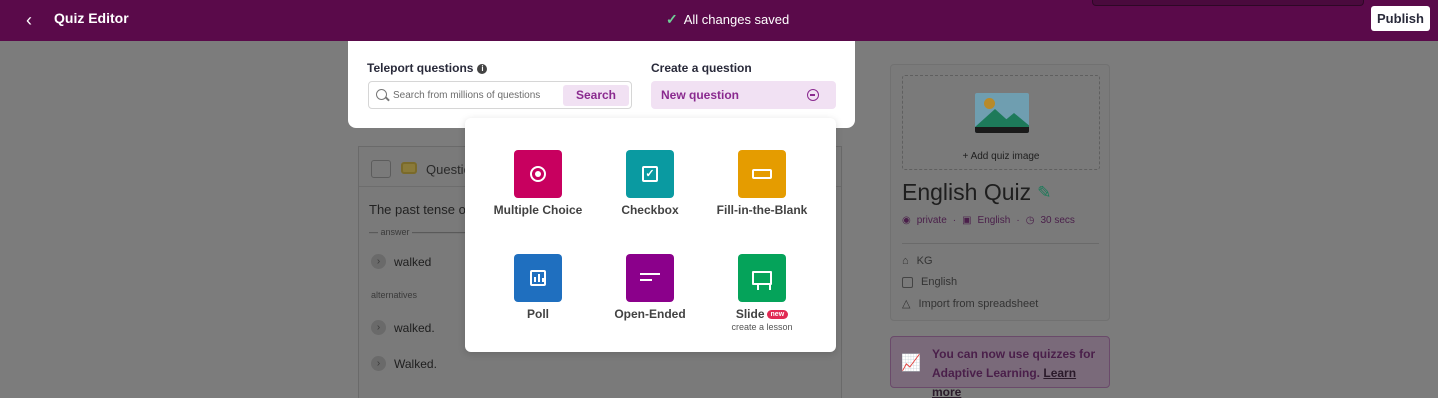  I want to click on alternative-row: › Walked., so click(404, 363).